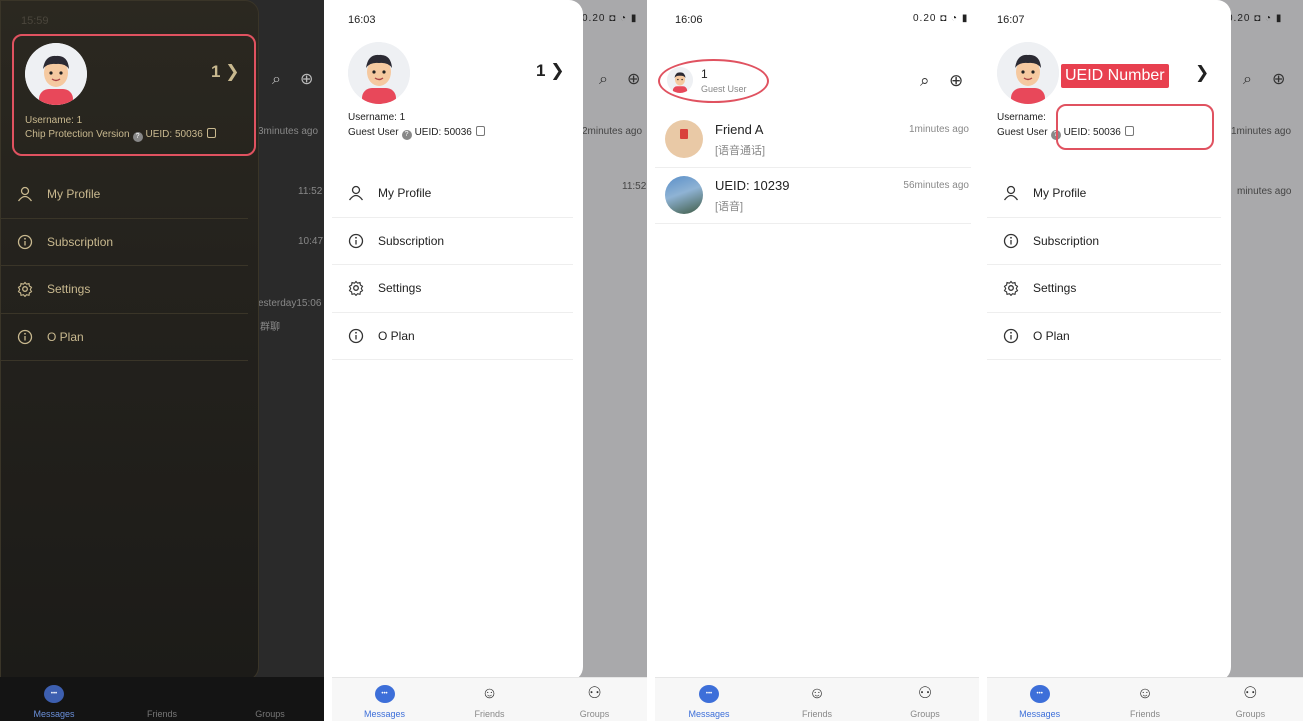 The height and width of the screenshot is (721, 1303). I want to click on nav-friends: Friends, so click(162, 699).